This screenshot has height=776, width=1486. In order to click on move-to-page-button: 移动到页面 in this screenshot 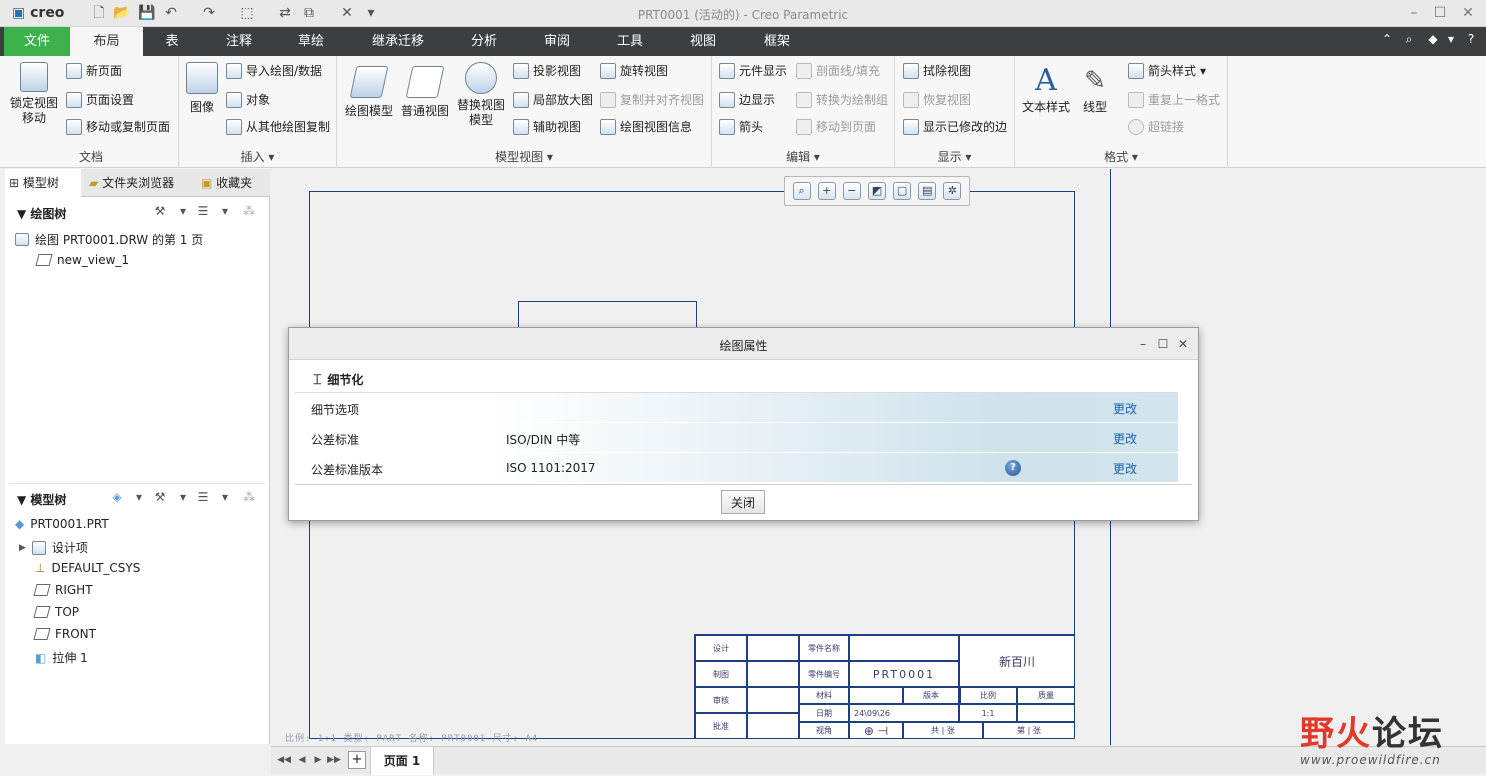, I will do `click(836, 126)`.